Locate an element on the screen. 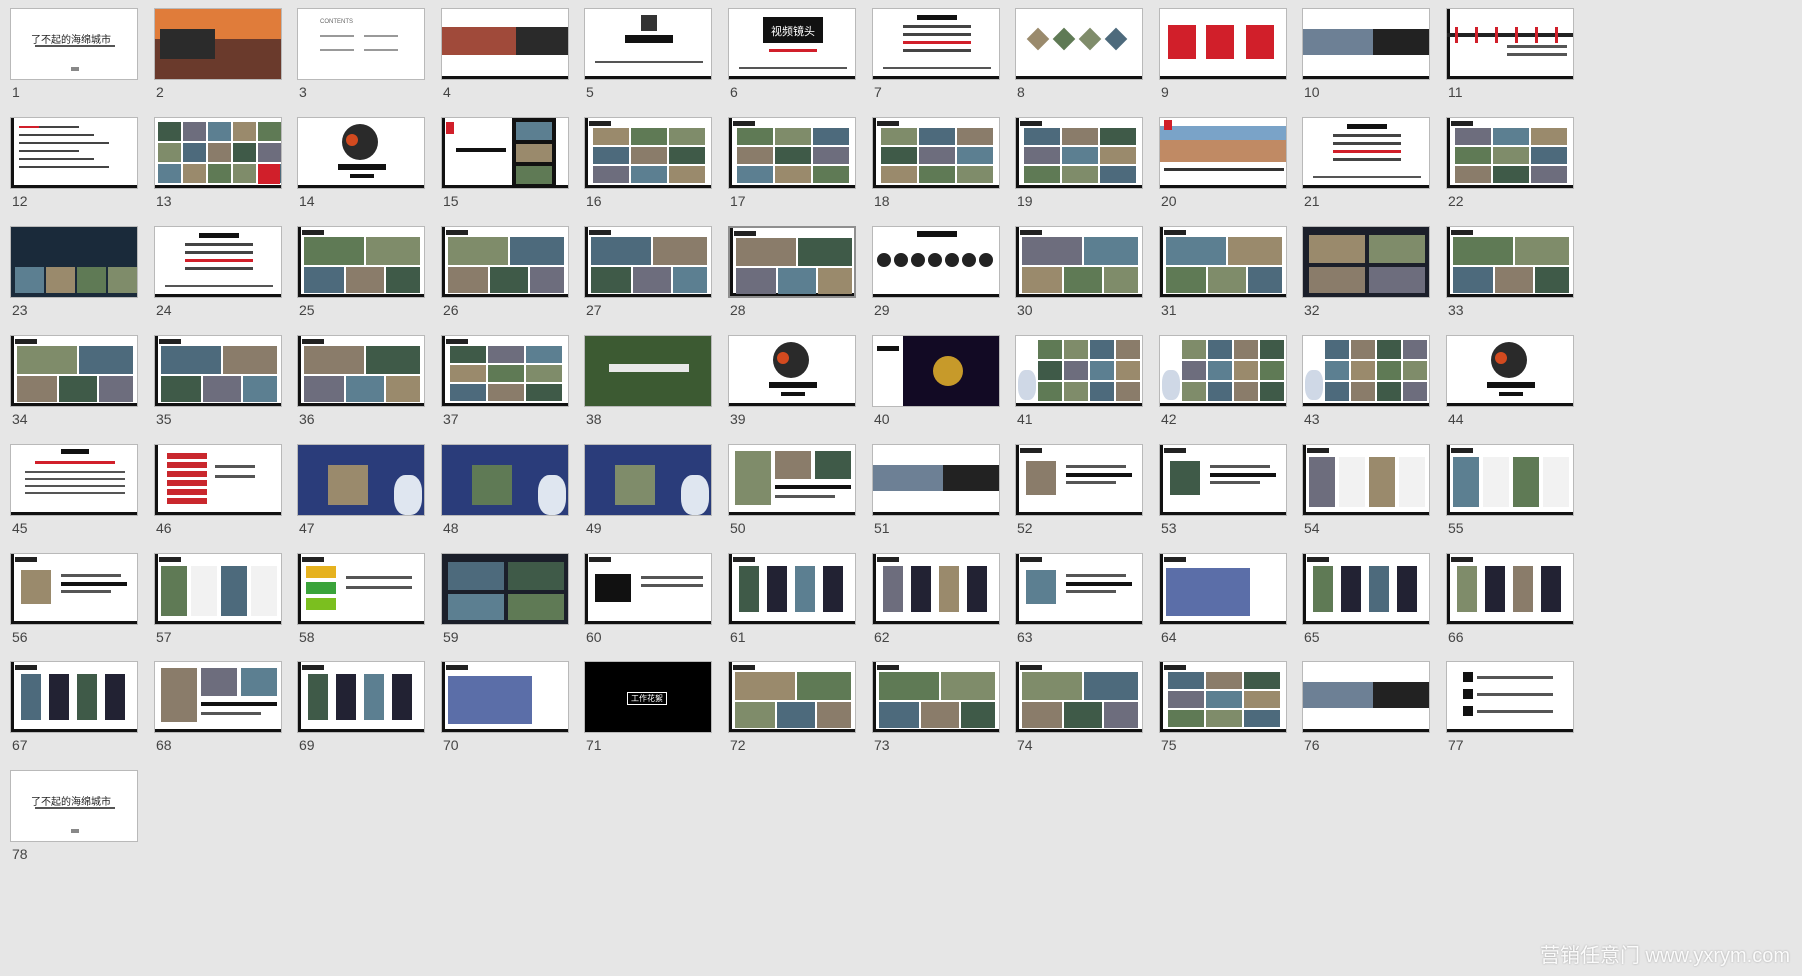 The height and width of the screenshot is (976, 1802). slide-thumbnail-22: 22 is located at coordinates (1510, 165).